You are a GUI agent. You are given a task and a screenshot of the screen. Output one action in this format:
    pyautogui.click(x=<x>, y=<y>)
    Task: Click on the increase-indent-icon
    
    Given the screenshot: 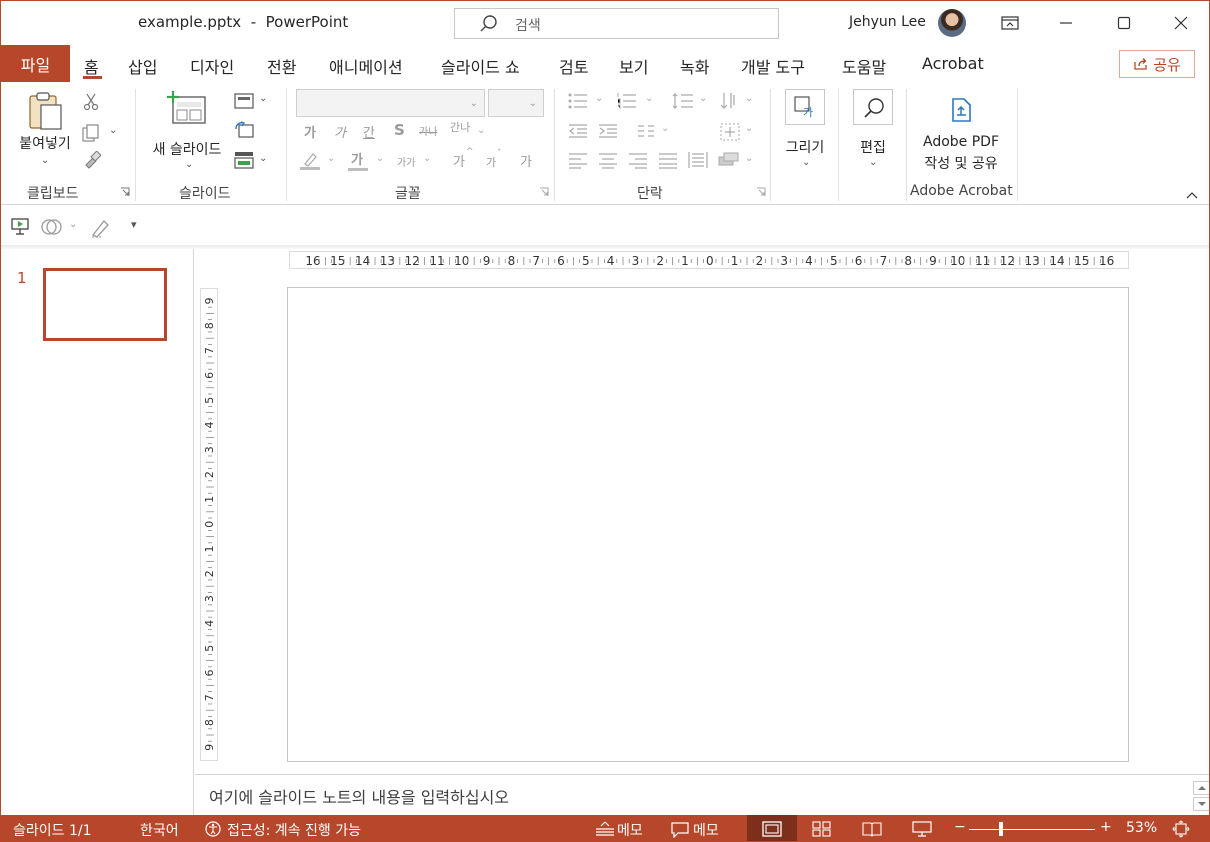 What is the action you would take?
    pyautogui.click(x=608, y=131)
    